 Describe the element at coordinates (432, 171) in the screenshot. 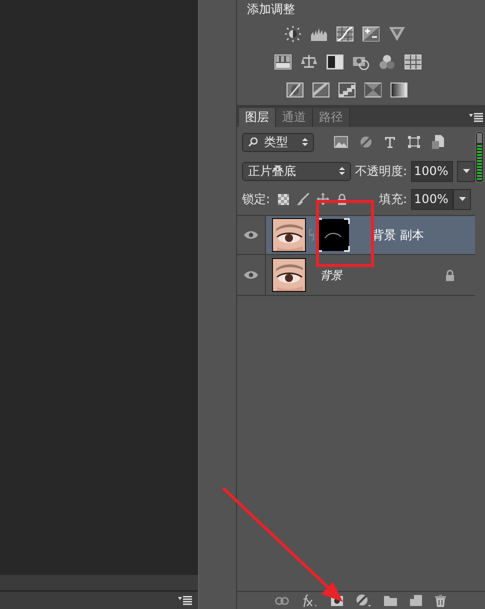

I see `opacity-field: 100%` at that location.